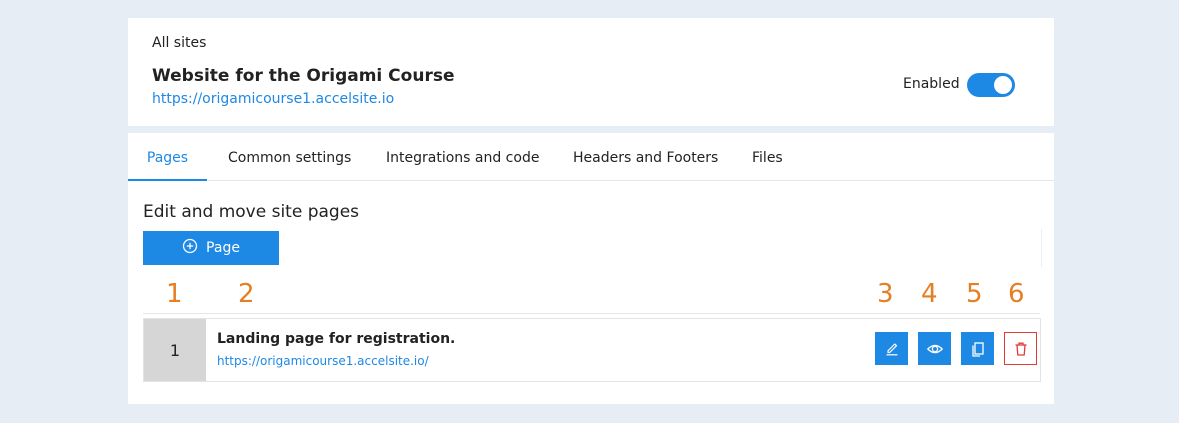 The width and height of the screenshot is (1179, 423). I want to click on add-page-label: Page, so click(223, 248).